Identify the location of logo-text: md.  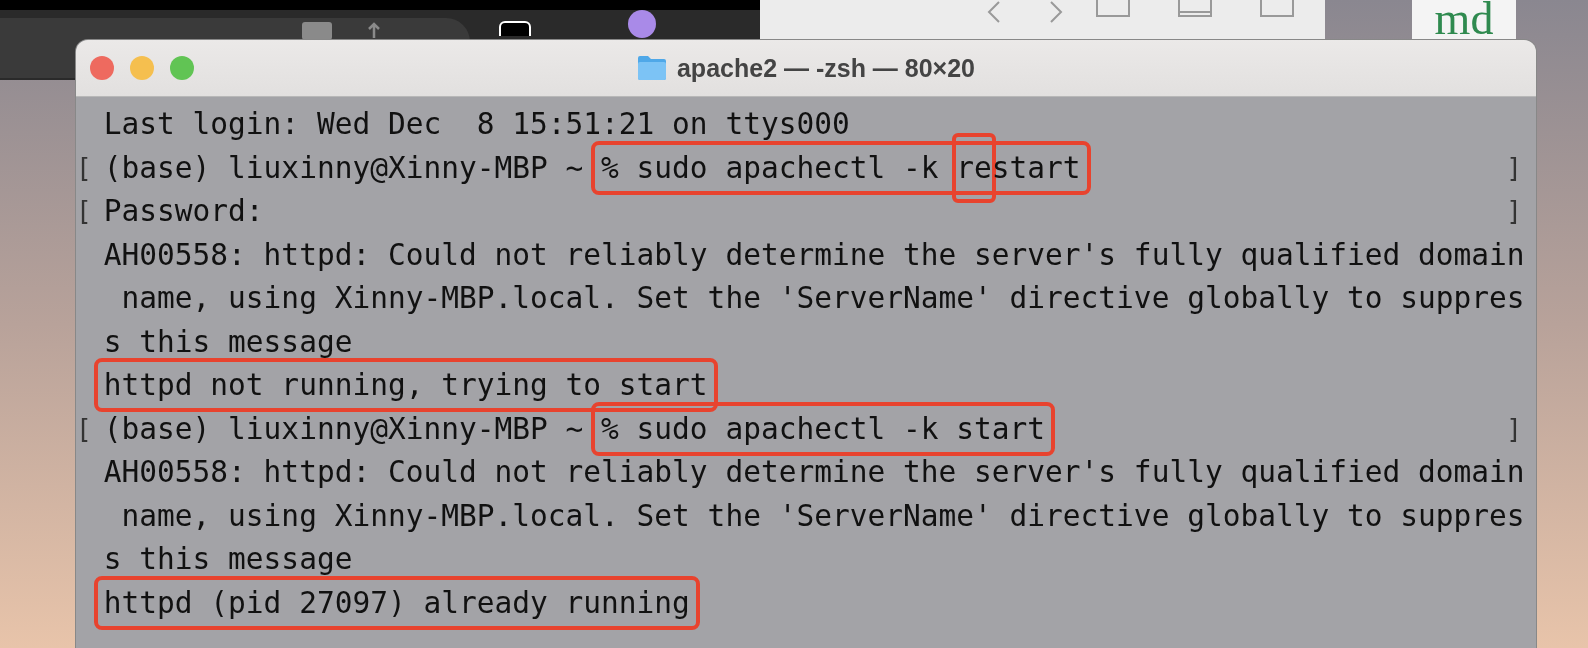
(1464, 19).